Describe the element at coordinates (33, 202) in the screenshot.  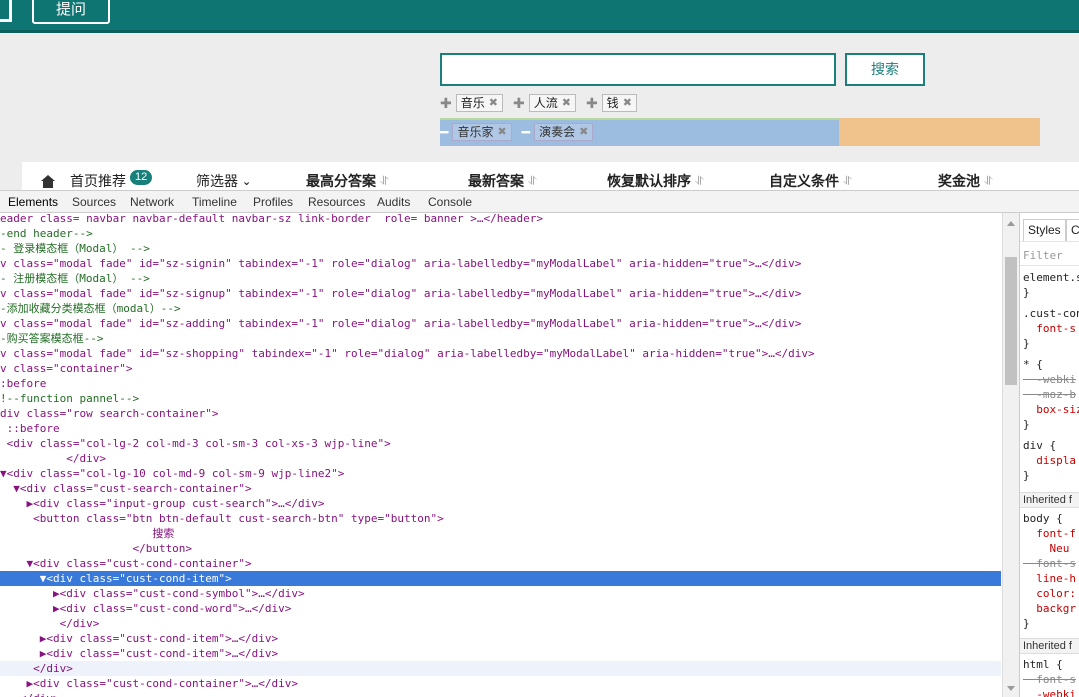
I see `tab-elements: Elements` at that location.